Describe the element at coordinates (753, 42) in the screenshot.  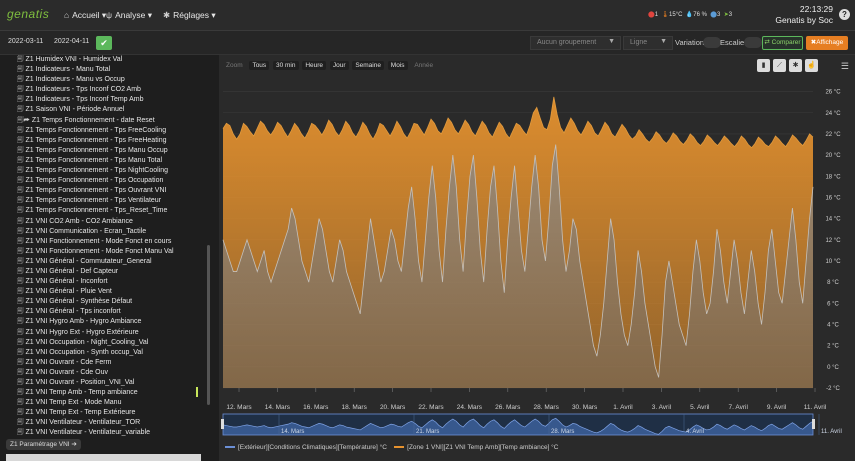
I see `stairs-toggle` at that location.